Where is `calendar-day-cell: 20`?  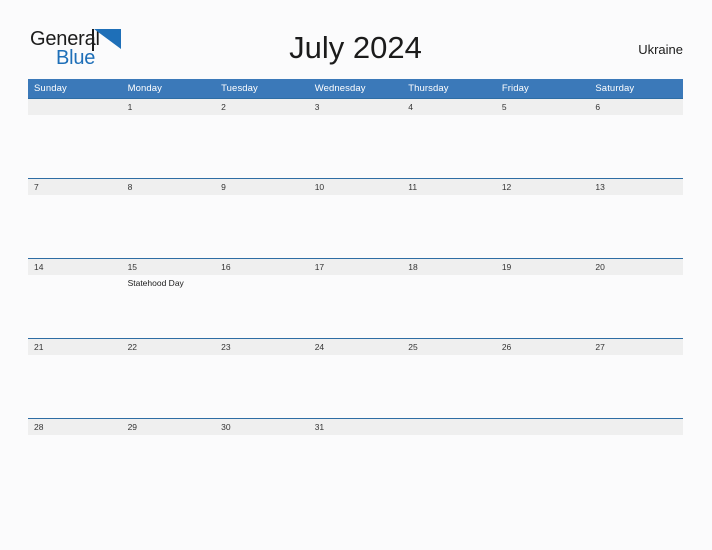 calendar-day-cell: 20 is located at coordinates (636, 298).